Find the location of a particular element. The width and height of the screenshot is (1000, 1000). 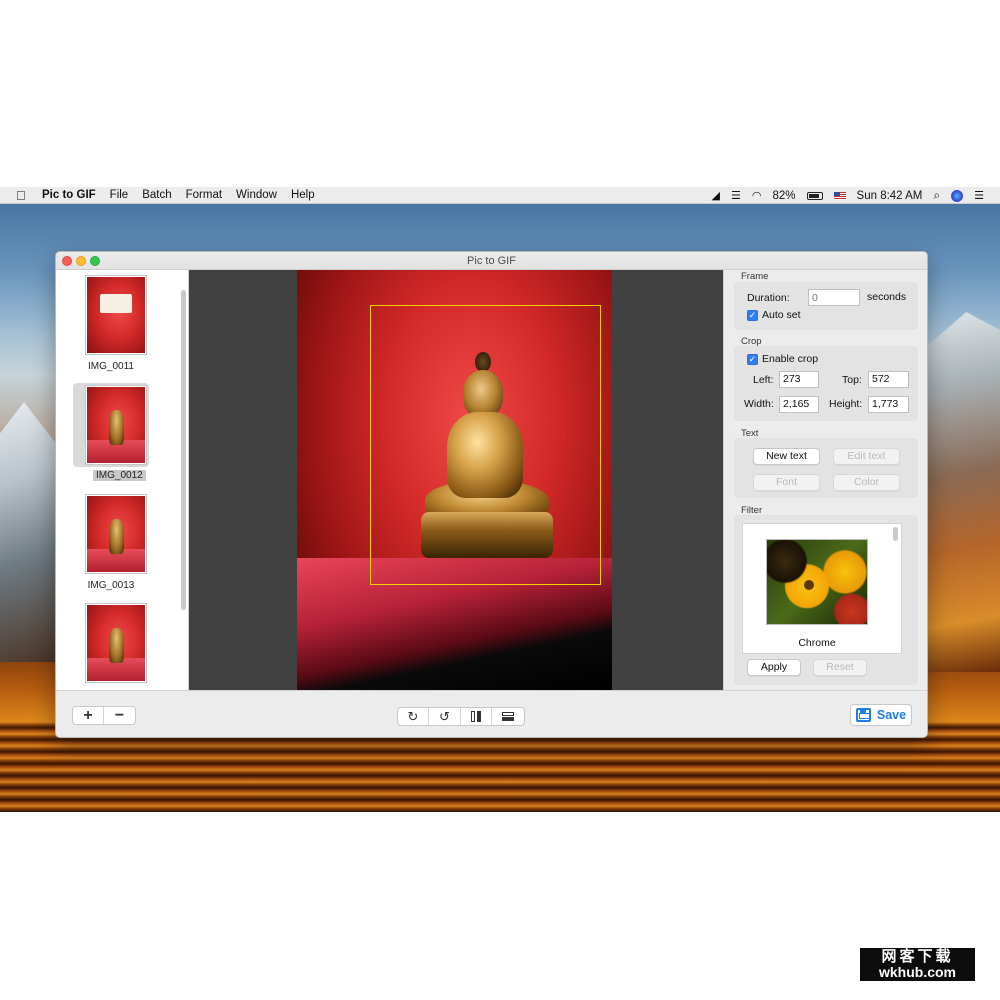

status-area: ◢ ☰ ◠ 82% Sun 8:42 AM ⌕ ☰ is located at coordinates (848, 195).